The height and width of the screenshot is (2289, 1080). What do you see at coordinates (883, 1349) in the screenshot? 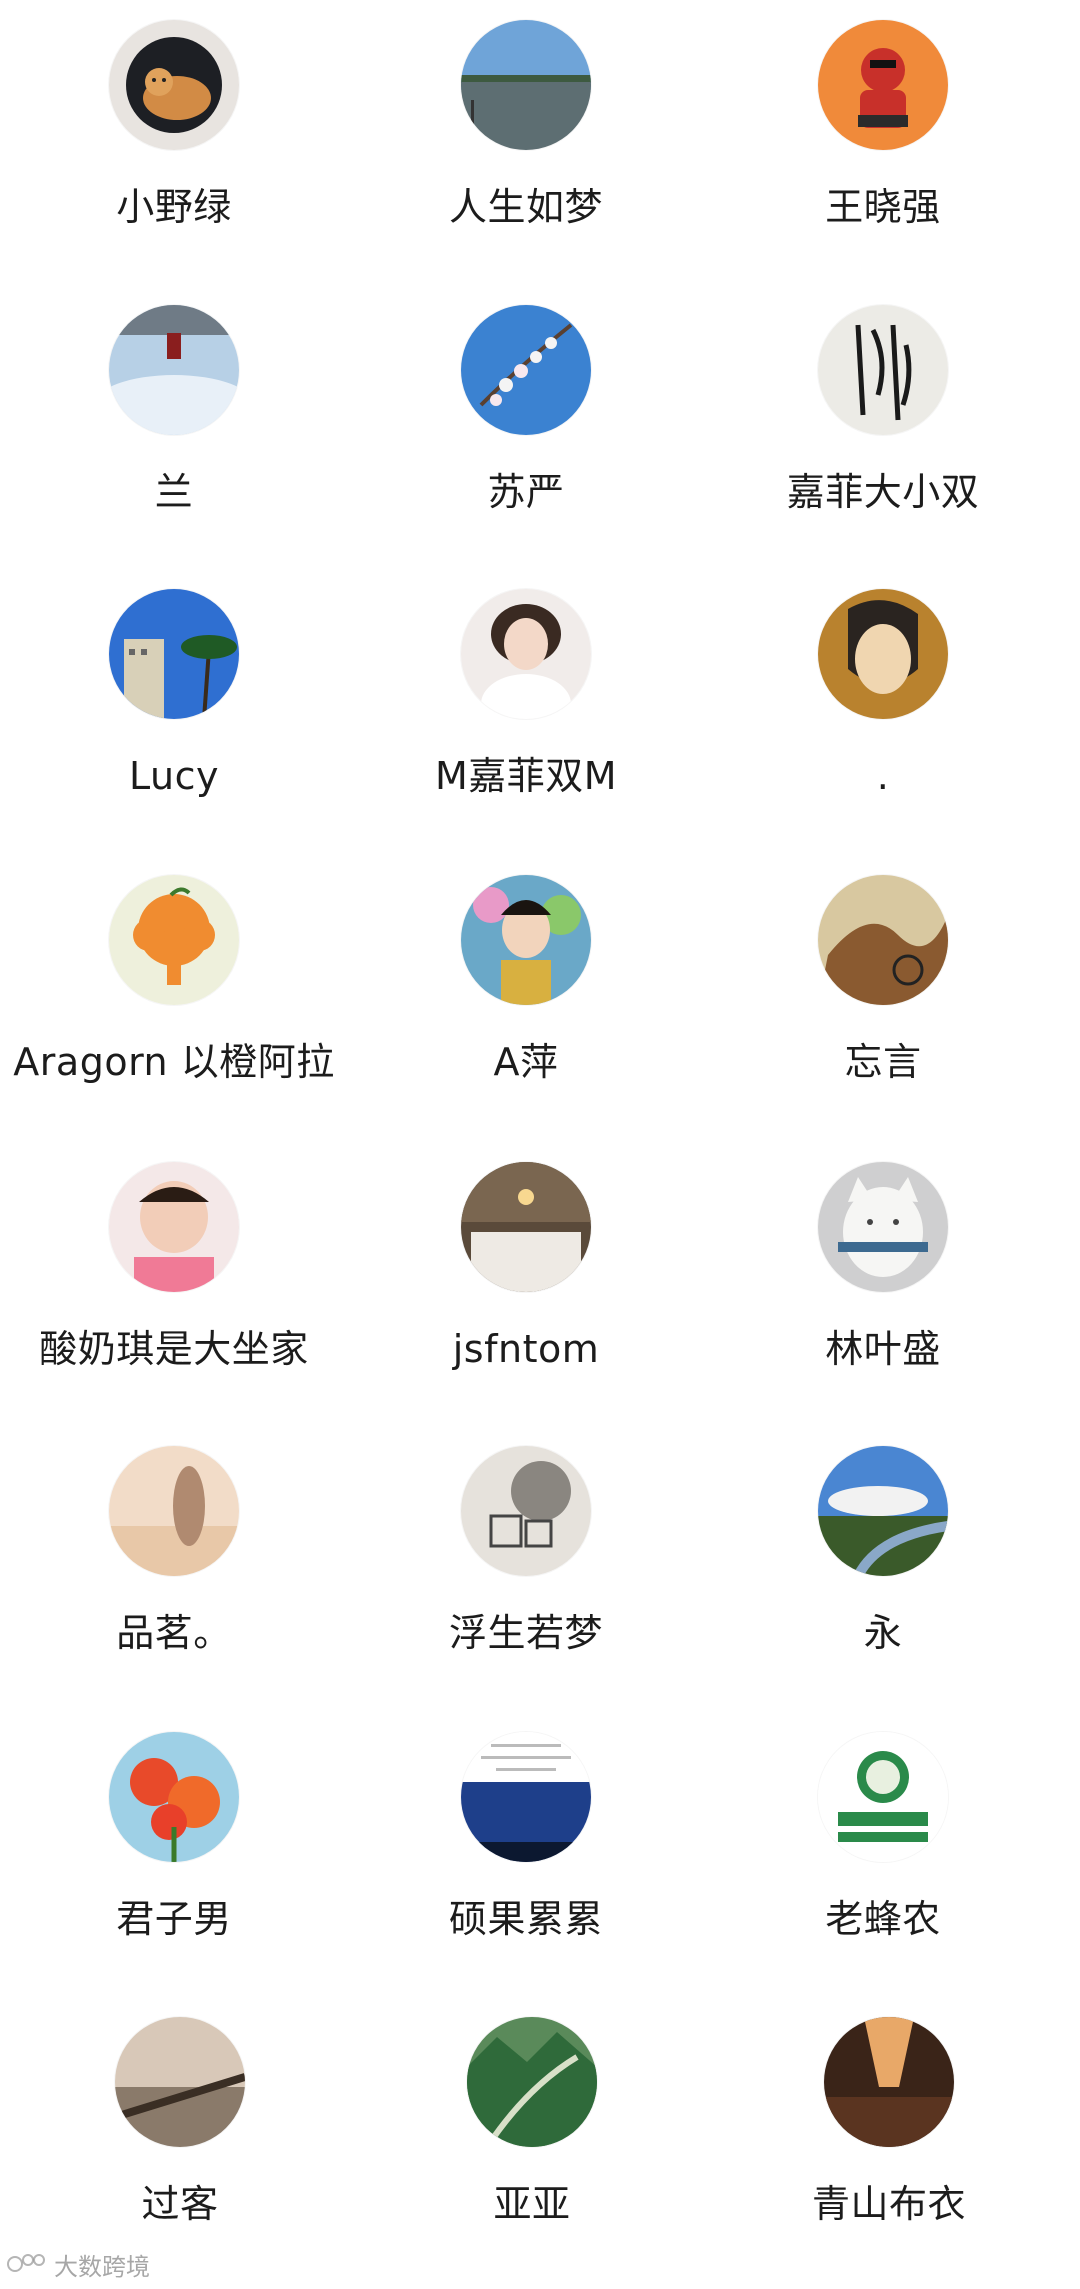
I see `contact-name: 林叶盛` at bounding box center [883, 1349].